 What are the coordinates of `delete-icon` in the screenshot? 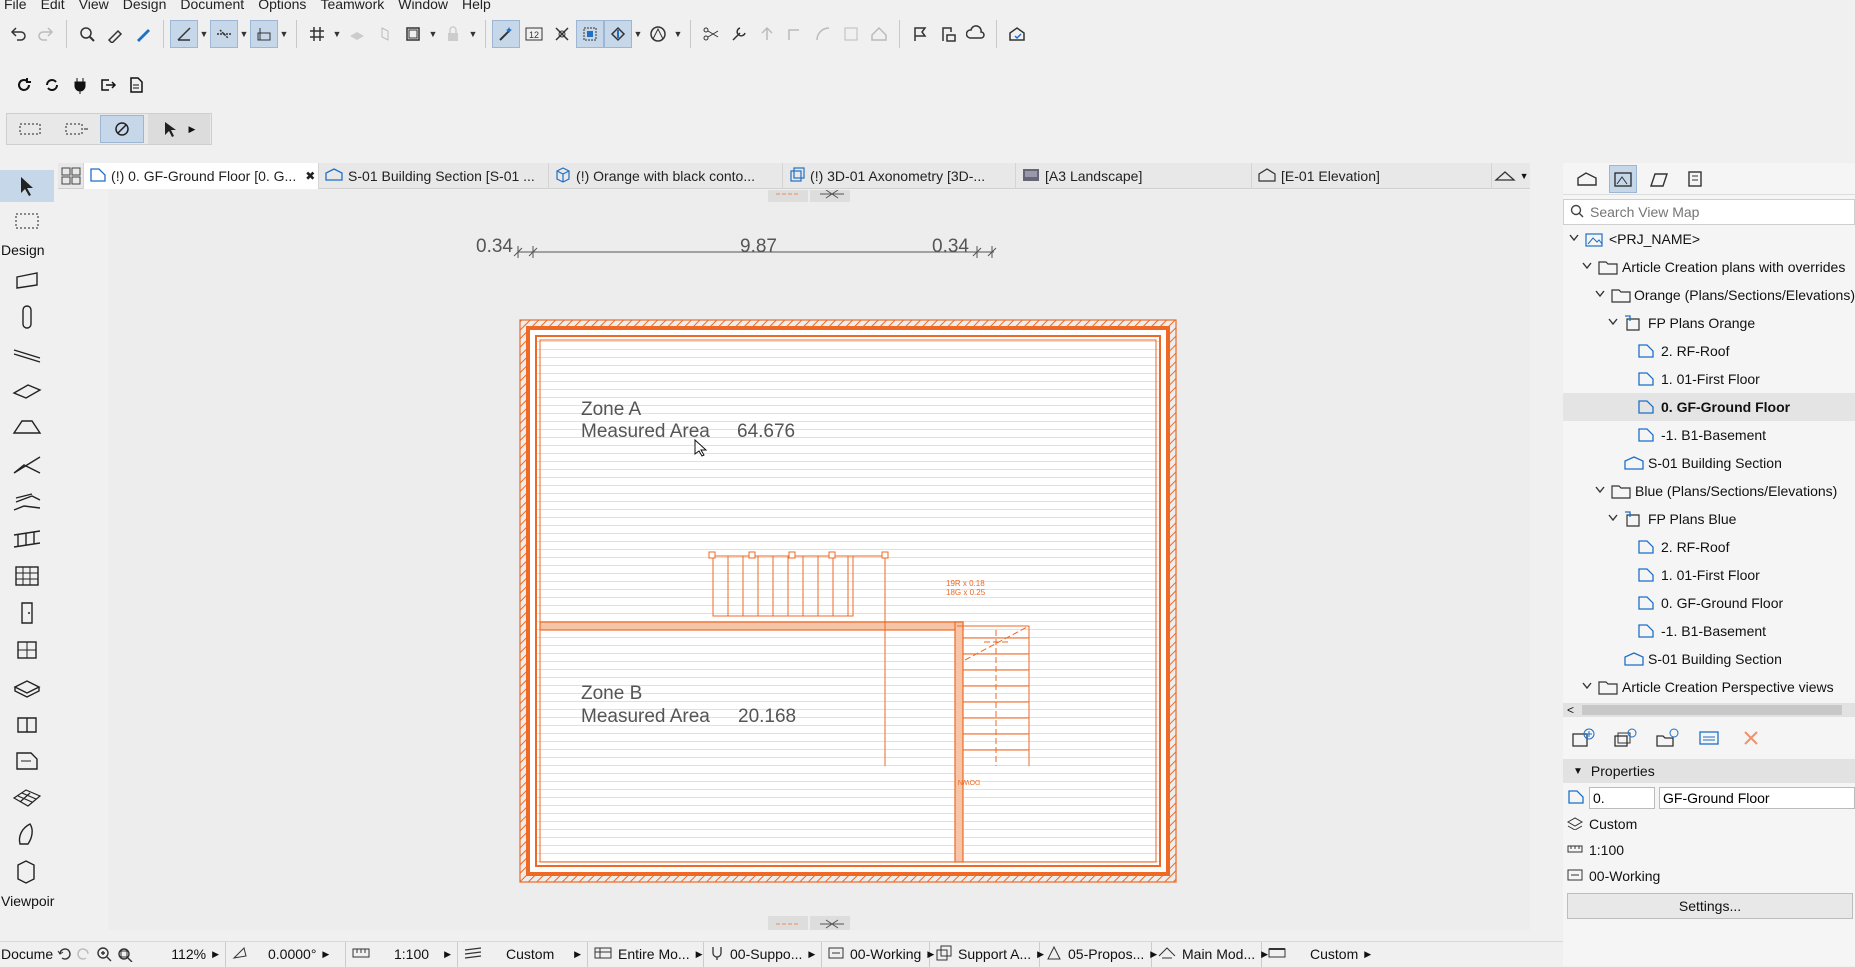 It's located at (1751, 738).